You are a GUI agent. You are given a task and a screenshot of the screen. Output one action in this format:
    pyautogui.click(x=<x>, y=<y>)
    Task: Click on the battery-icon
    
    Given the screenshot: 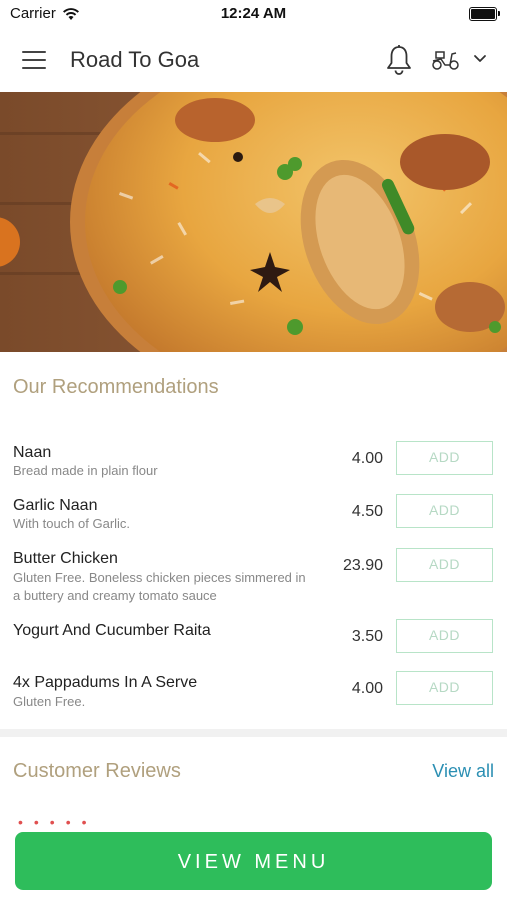 What is the action you would take?
    pyautogui.click(x=484, y=14)
    